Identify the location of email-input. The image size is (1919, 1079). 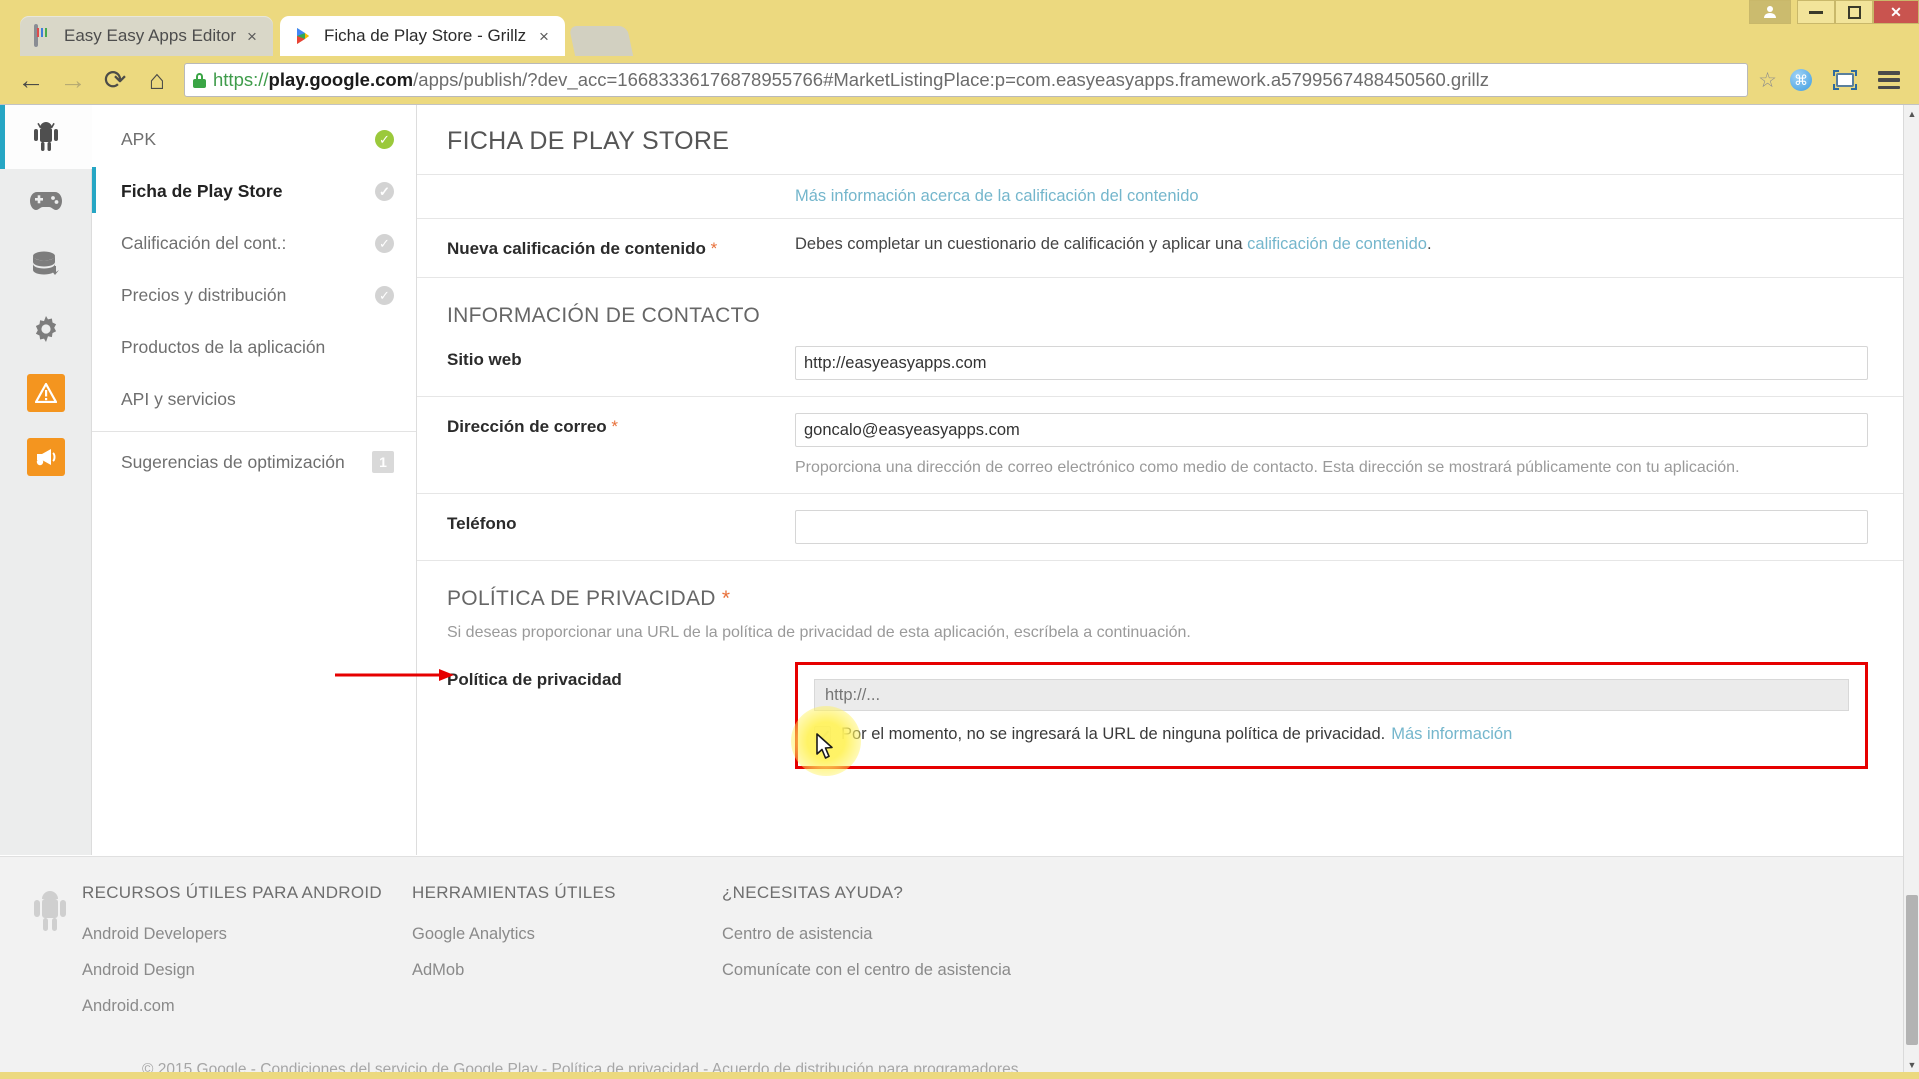
(1331, 430).